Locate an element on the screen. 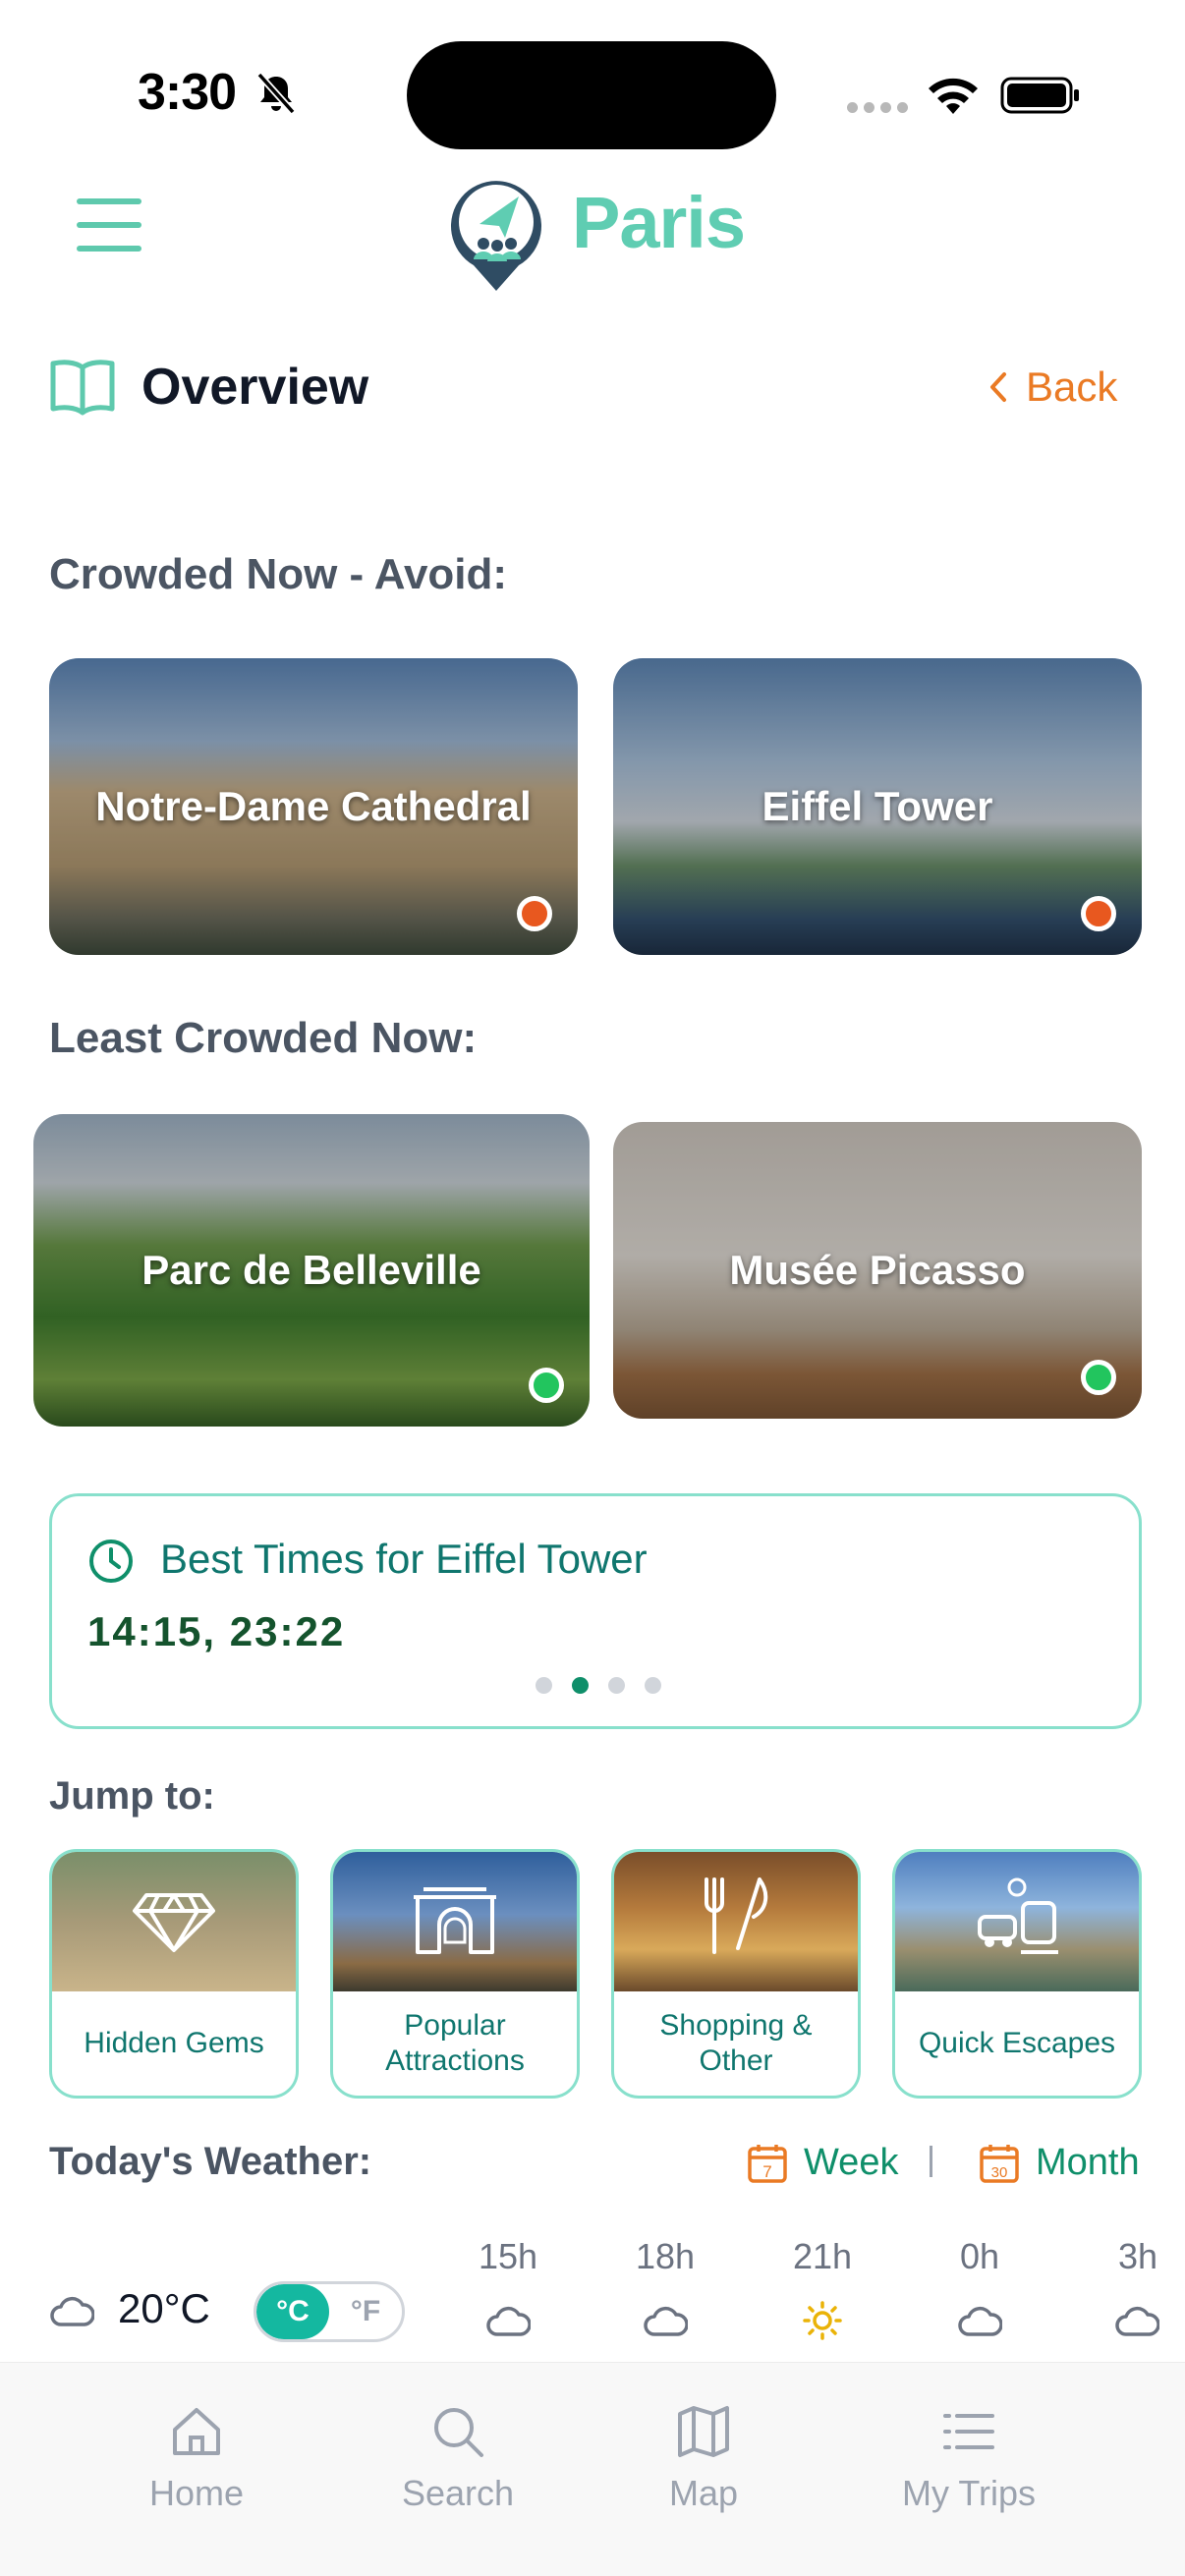 Image resolution: width=1185 pixels, height=2576 pixels. best-times-values: 14:15, 23:22 is located at coordinates (216, 1631).